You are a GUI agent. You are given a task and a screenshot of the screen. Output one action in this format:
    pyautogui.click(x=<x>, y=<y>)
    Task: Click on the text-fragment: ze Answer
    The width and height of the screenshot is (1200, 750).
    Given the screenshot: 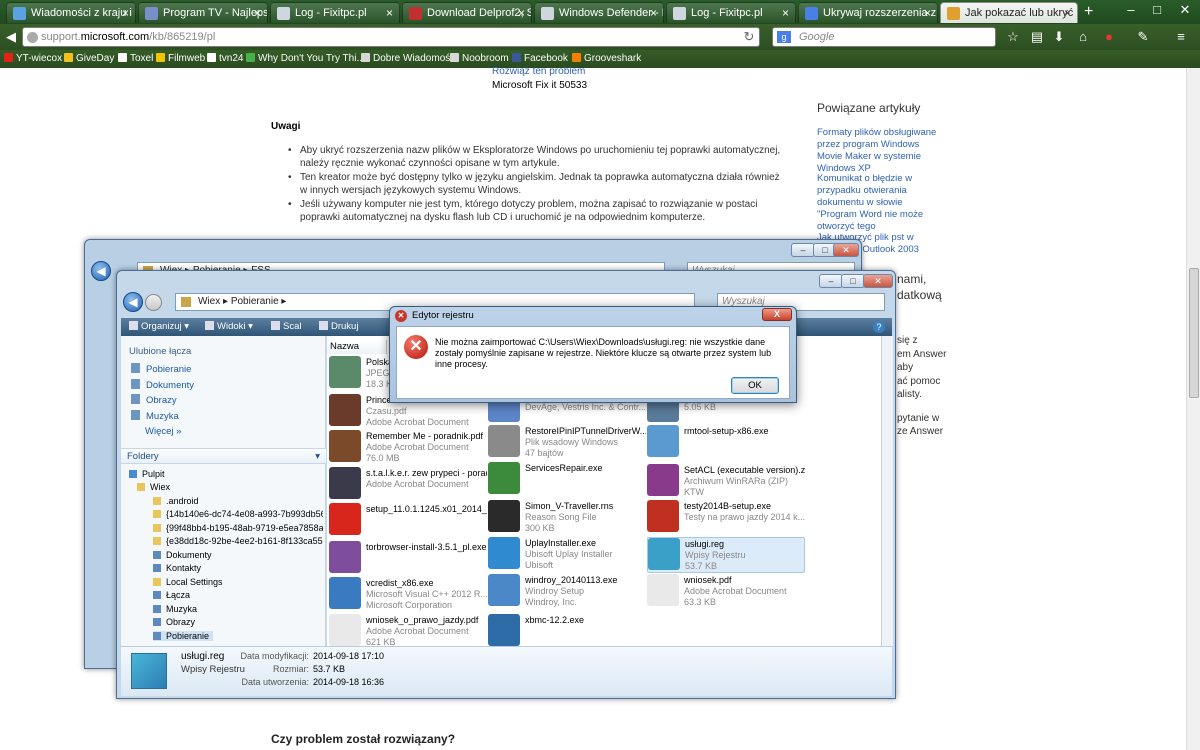 What is the action you would take?
    pyautogui.click(x=920, y=431)
    